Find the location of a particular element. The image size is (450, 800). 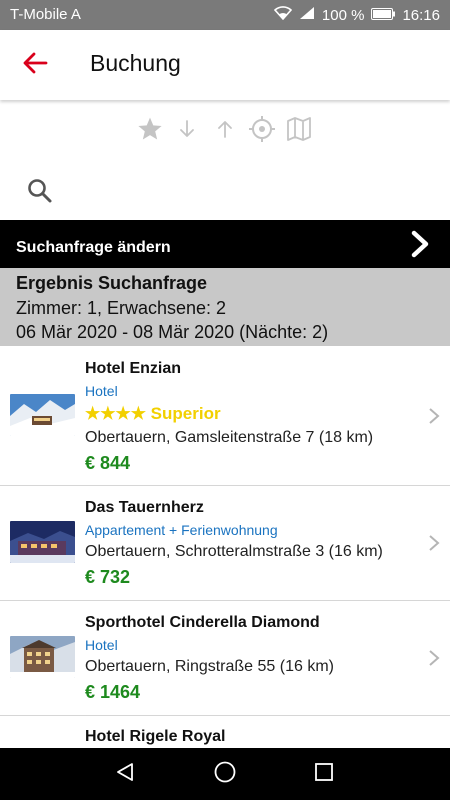

triangle-back-icon is located at coordinates (125, 774).